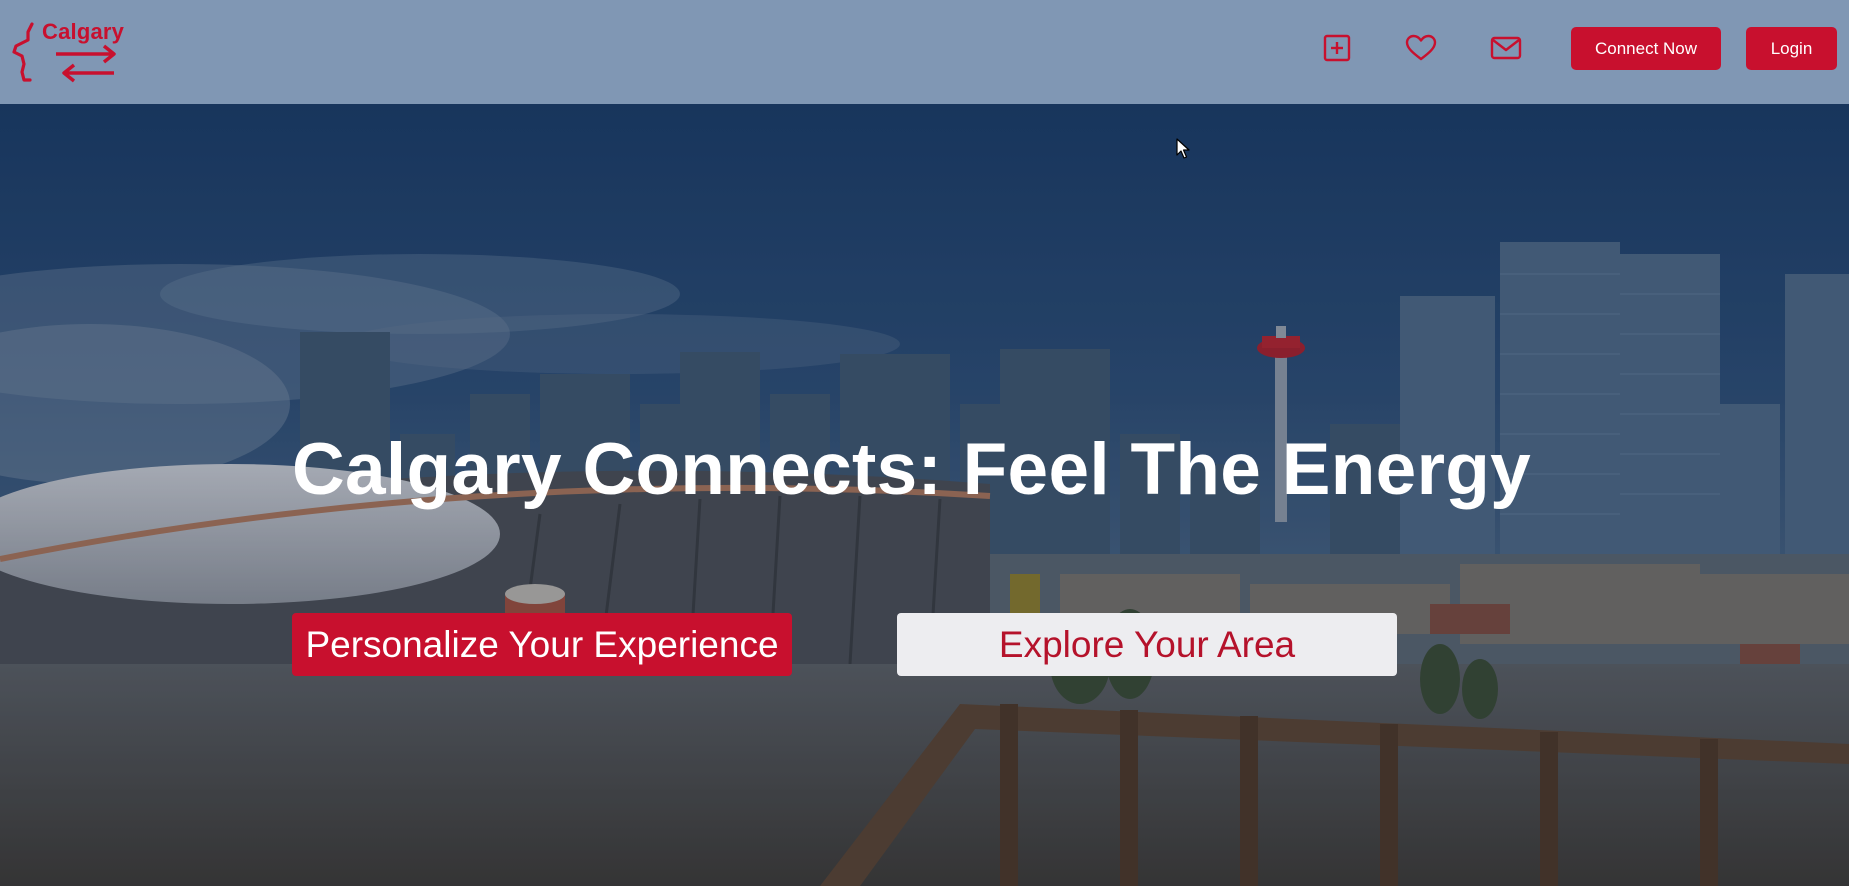 This screenshot has height=886, width=1849. What do you see at coordinates (75, 51) in the screenshot?
I see `calgary-logo: Calgary` at bounding box center [75, 51].